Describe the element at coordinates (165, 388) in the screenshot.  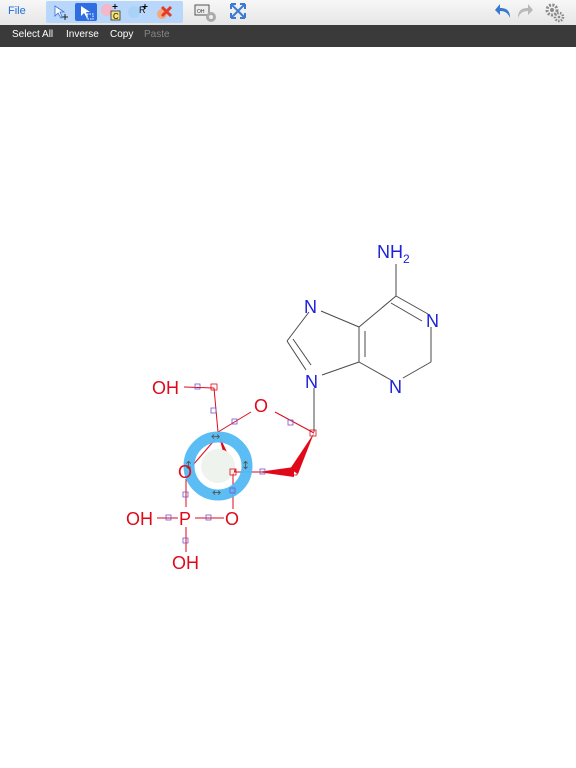
I see `hydroxyl-top-label: OH` at that location.